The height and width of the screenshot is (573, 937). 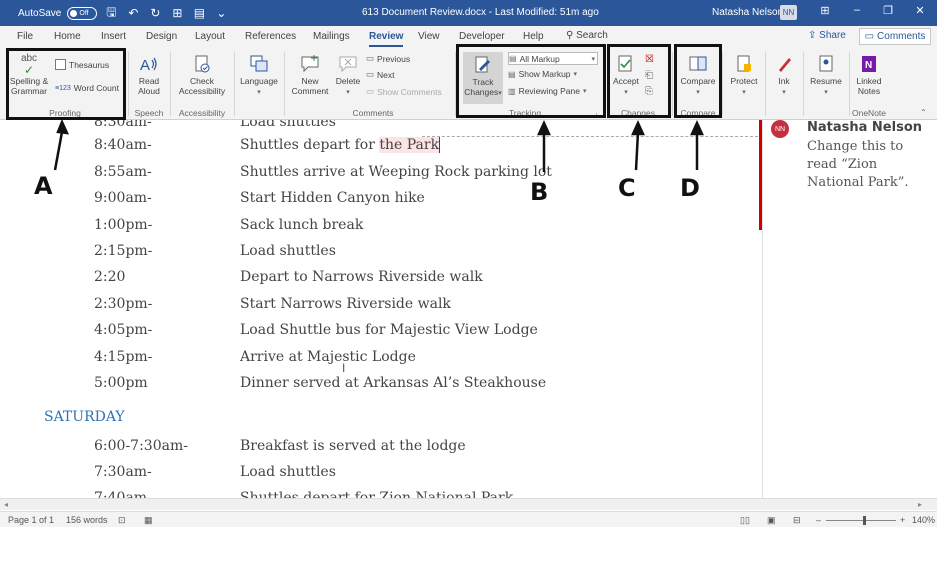 What do you see at coordinates (110, 277) in the screenshot?
I see `schedule-time: 2:20` at bounding box center [110, 277].